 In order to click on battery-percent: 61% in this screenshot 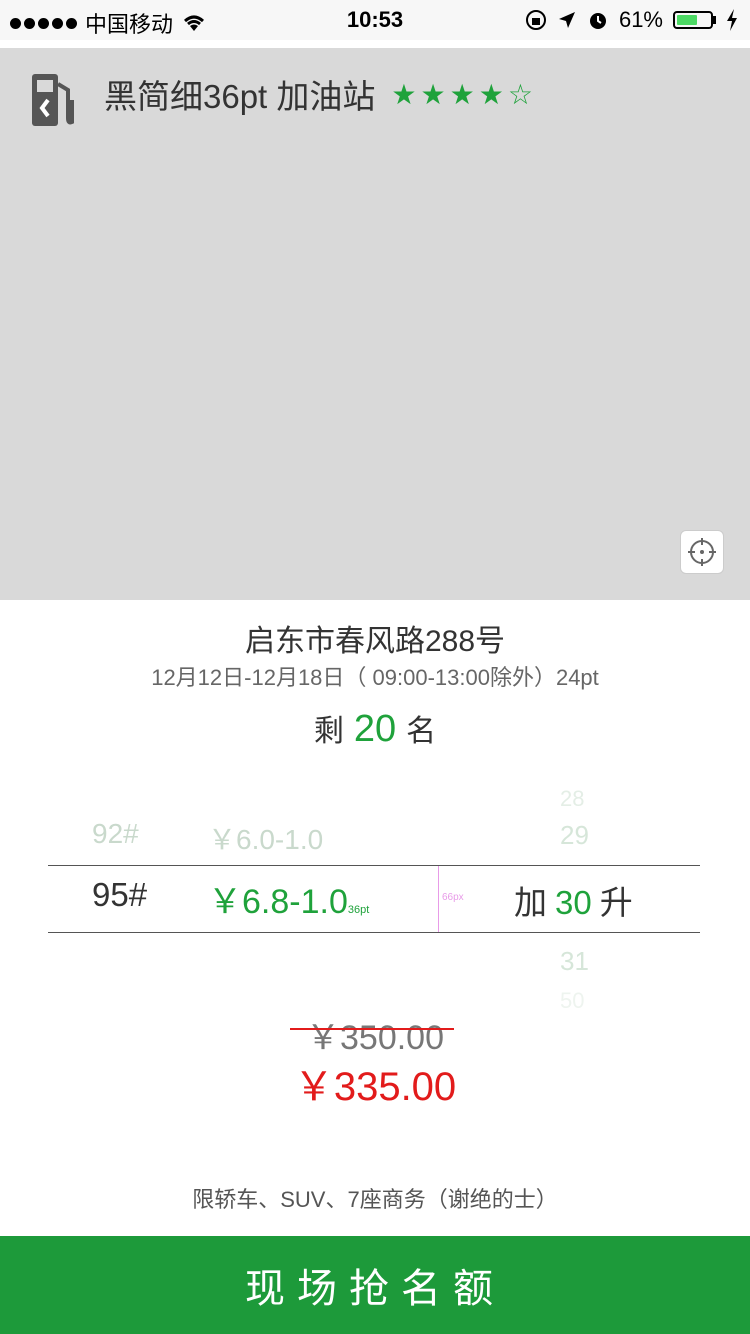, I will do `click(640, 19)`.